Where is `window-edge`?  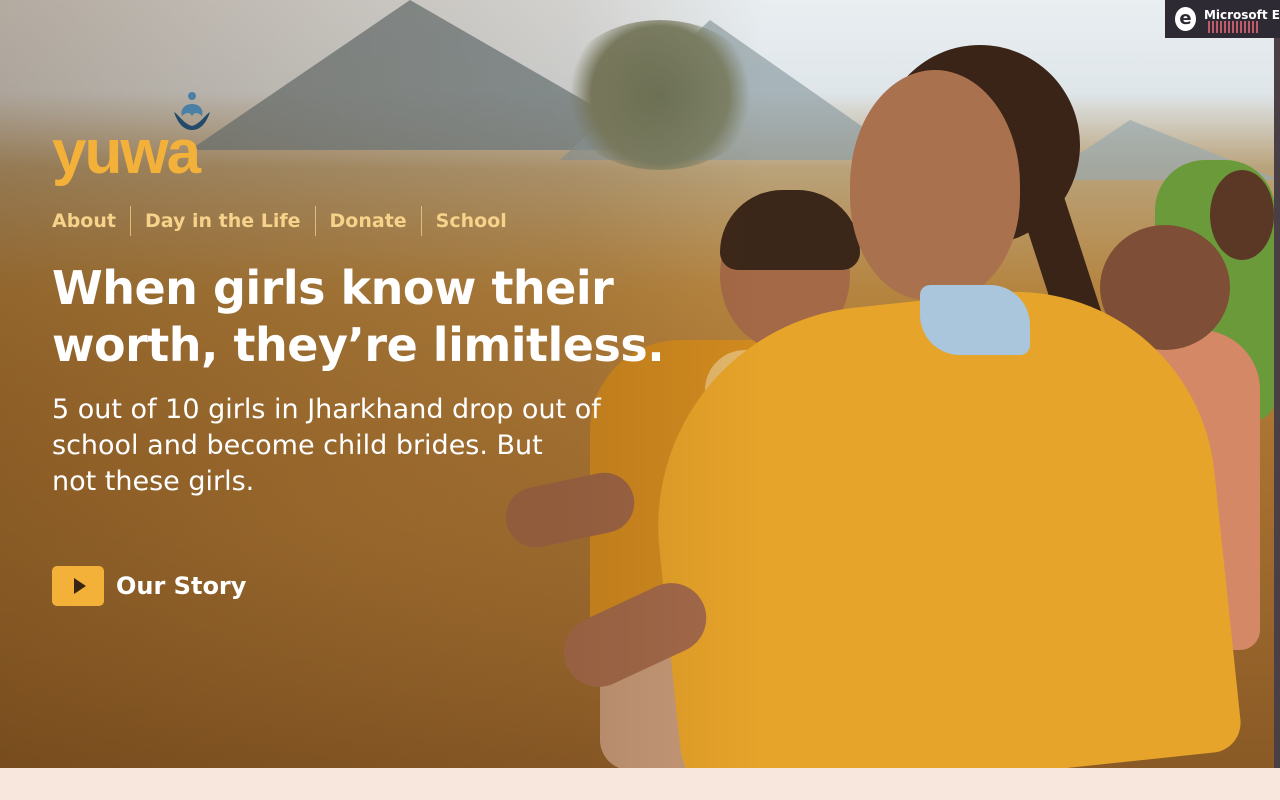 window-edge is located at coordinates (1277, 403).